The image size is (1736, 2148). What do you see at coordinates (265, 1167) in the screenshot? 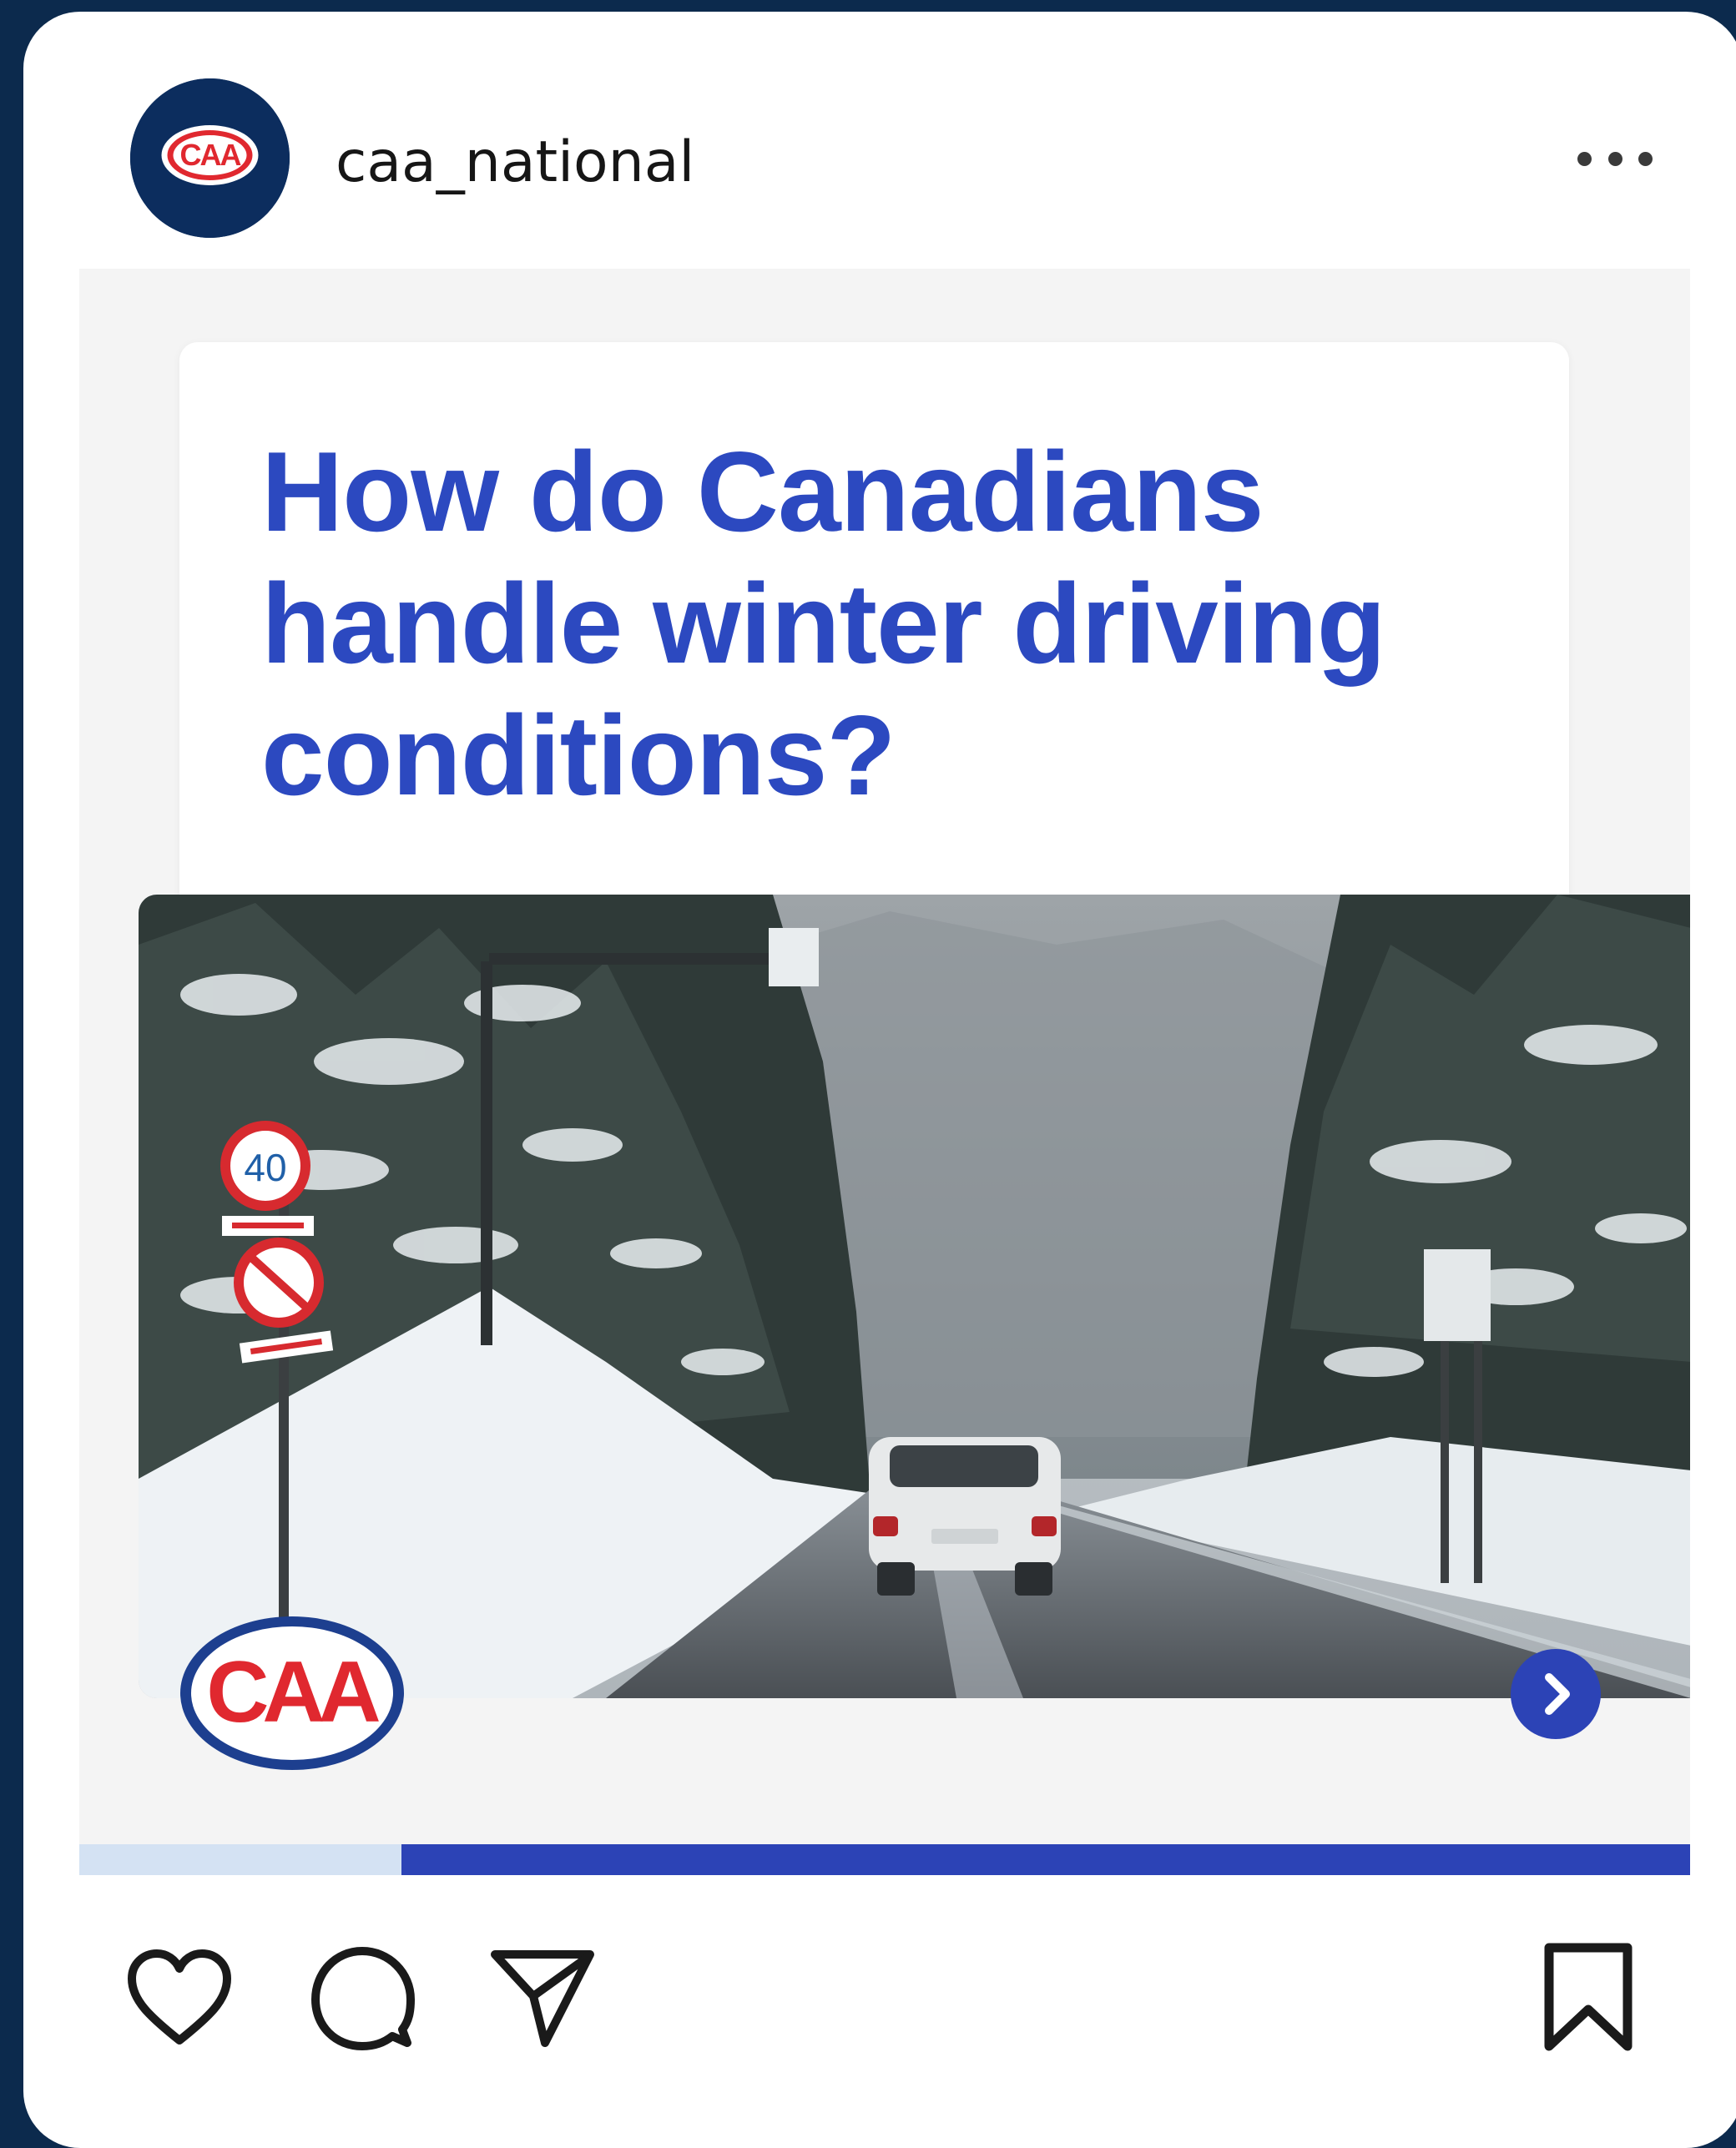
I see `svg-text: 40` at bounding box center [265, 1167].